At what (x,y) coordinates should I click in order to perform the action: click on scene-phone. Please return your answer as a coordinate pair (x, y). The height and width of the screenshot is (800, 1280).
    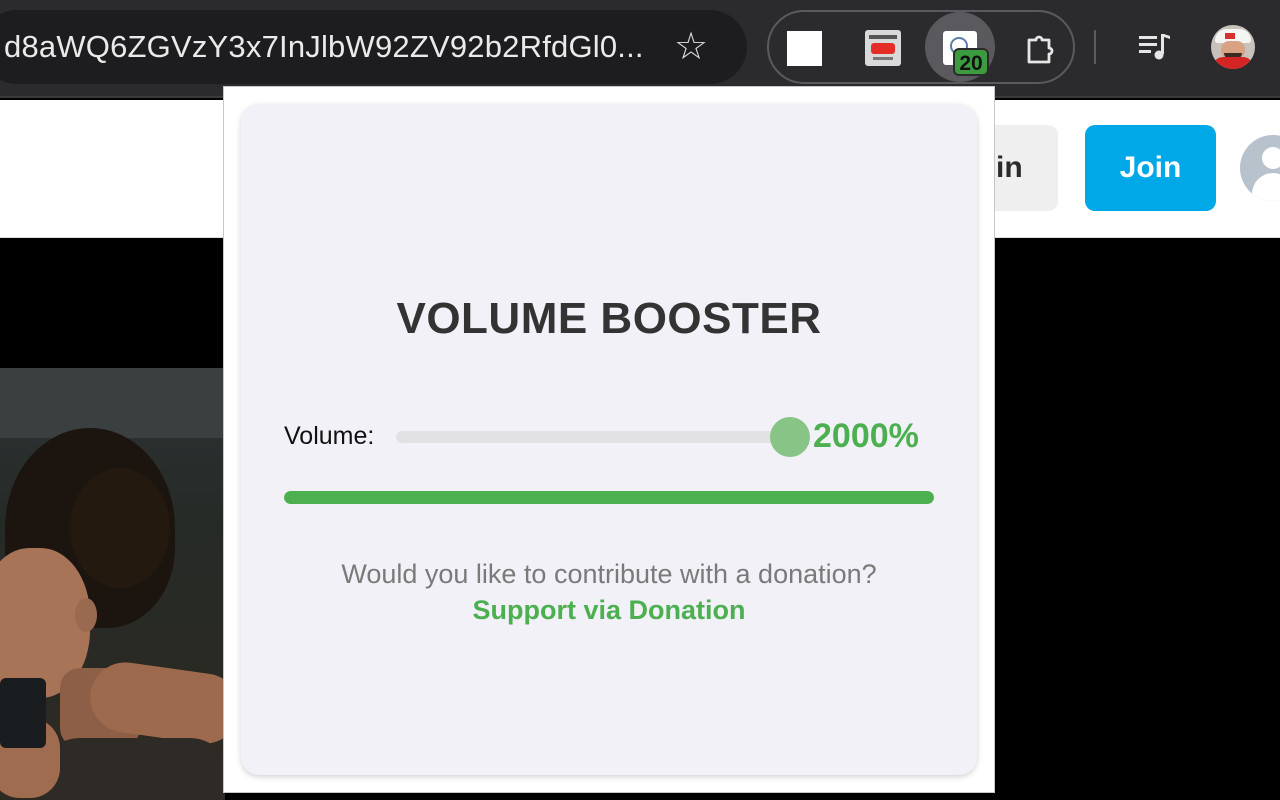
    Looking at the image, I should click on (23, 713).